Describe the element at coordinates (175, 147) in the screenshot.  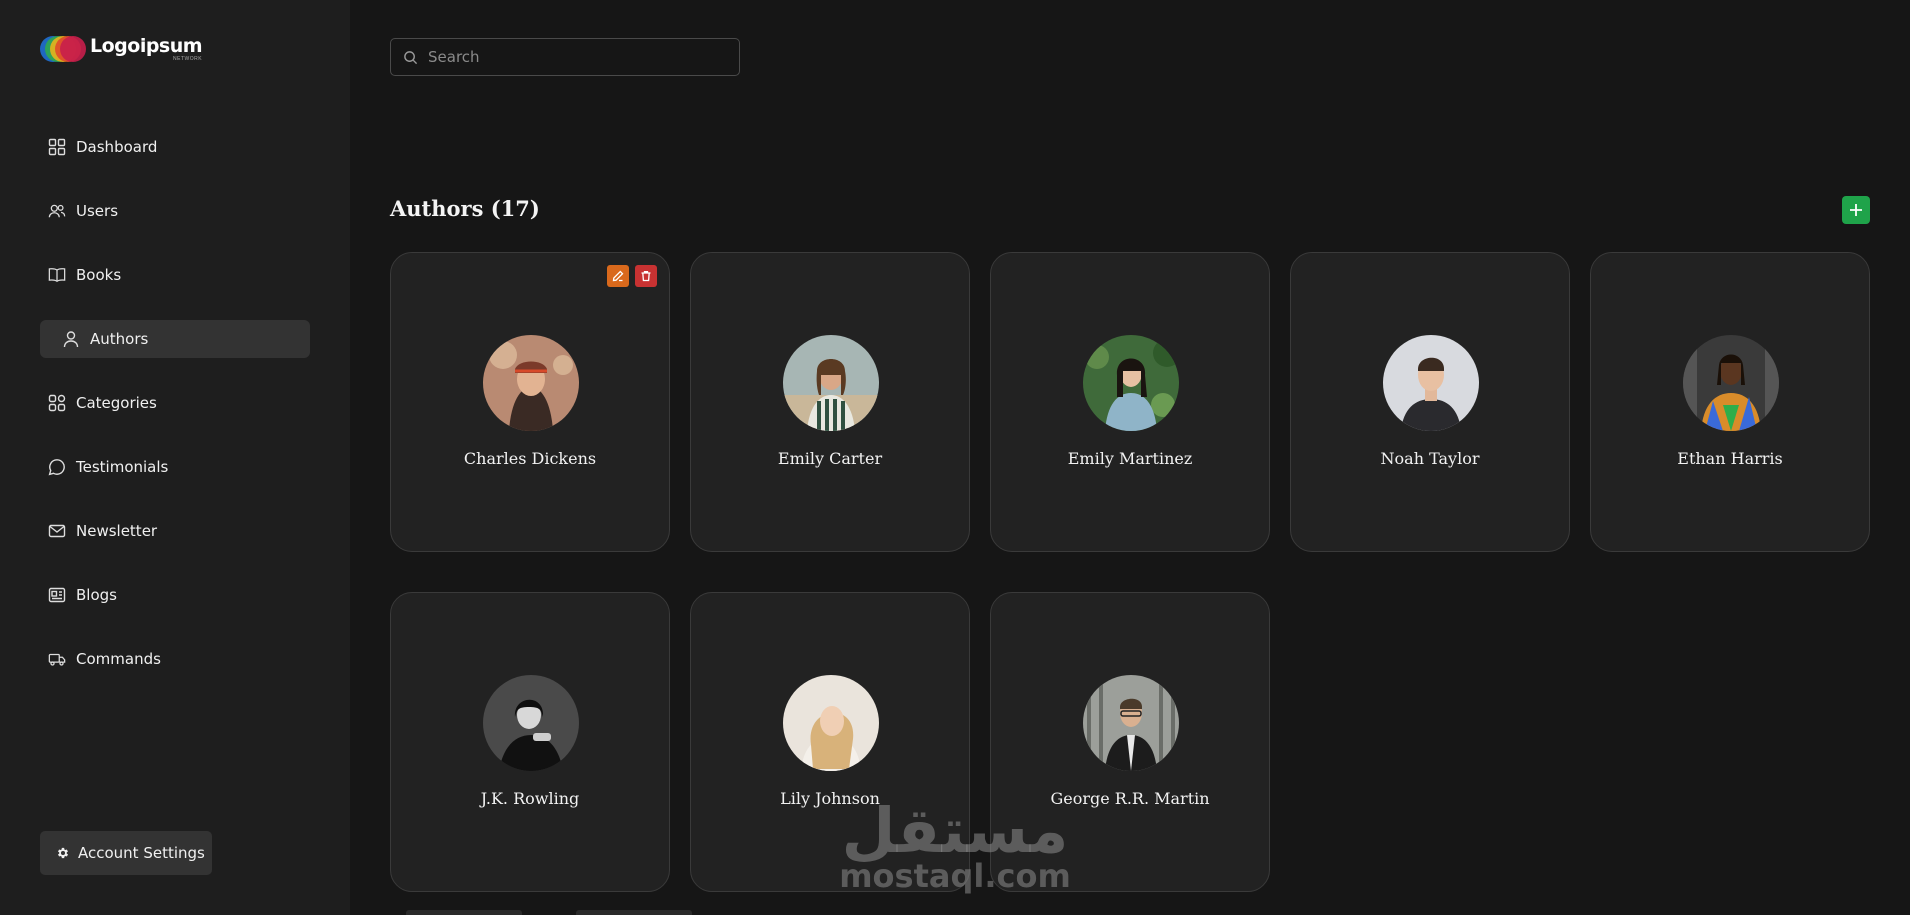
I see `sidebar-item-dashboard: Dashboard` at that location.